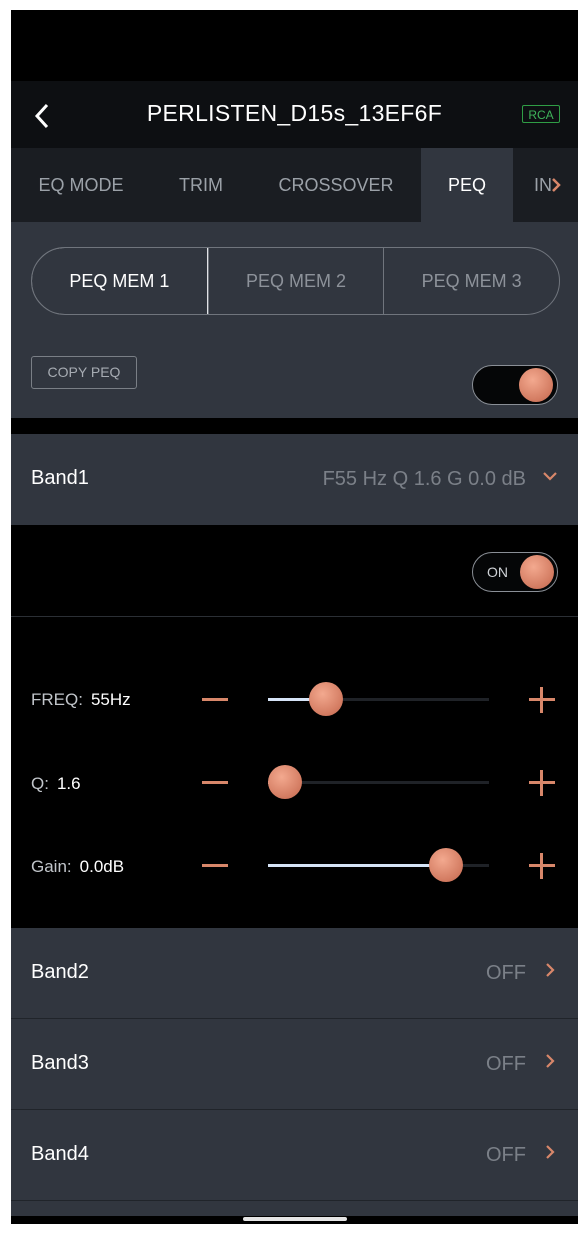  I want to click on input-badge: RCA, so click(541, 114).